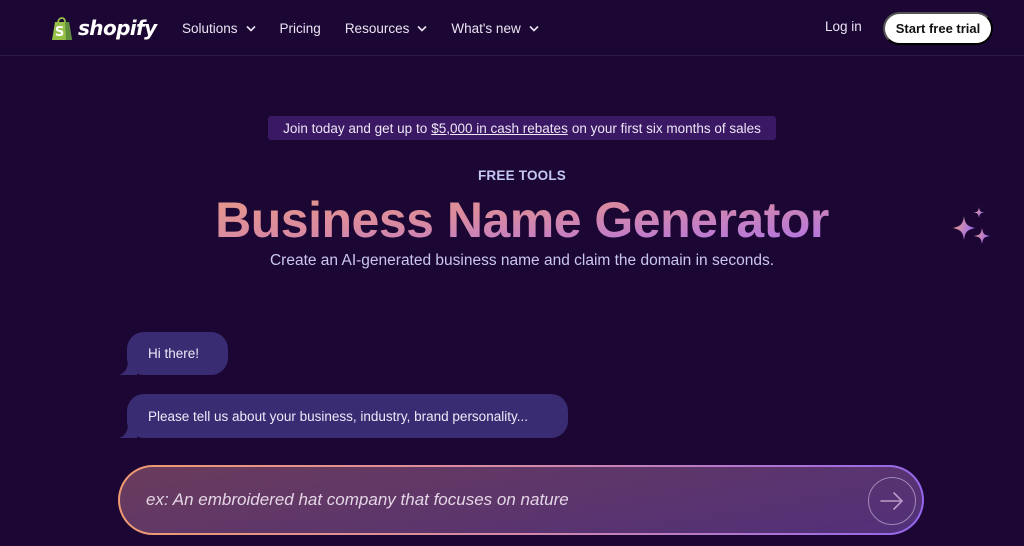 Image resolution: width=1024 pixels, height=546 pixels. What do you see at coordinates (355, 128) in the screenshot?
I see `promo-prefix: Join today and get up to` at bounding box center [355, 128].